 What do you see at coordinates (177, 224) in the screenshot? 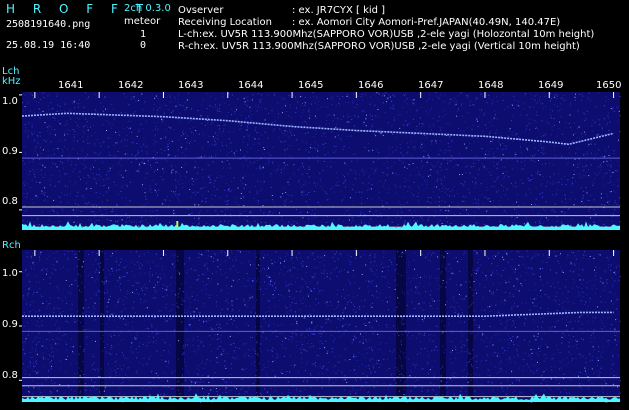
I see `lch-meteor-blip` at bounding box center [177, 224].